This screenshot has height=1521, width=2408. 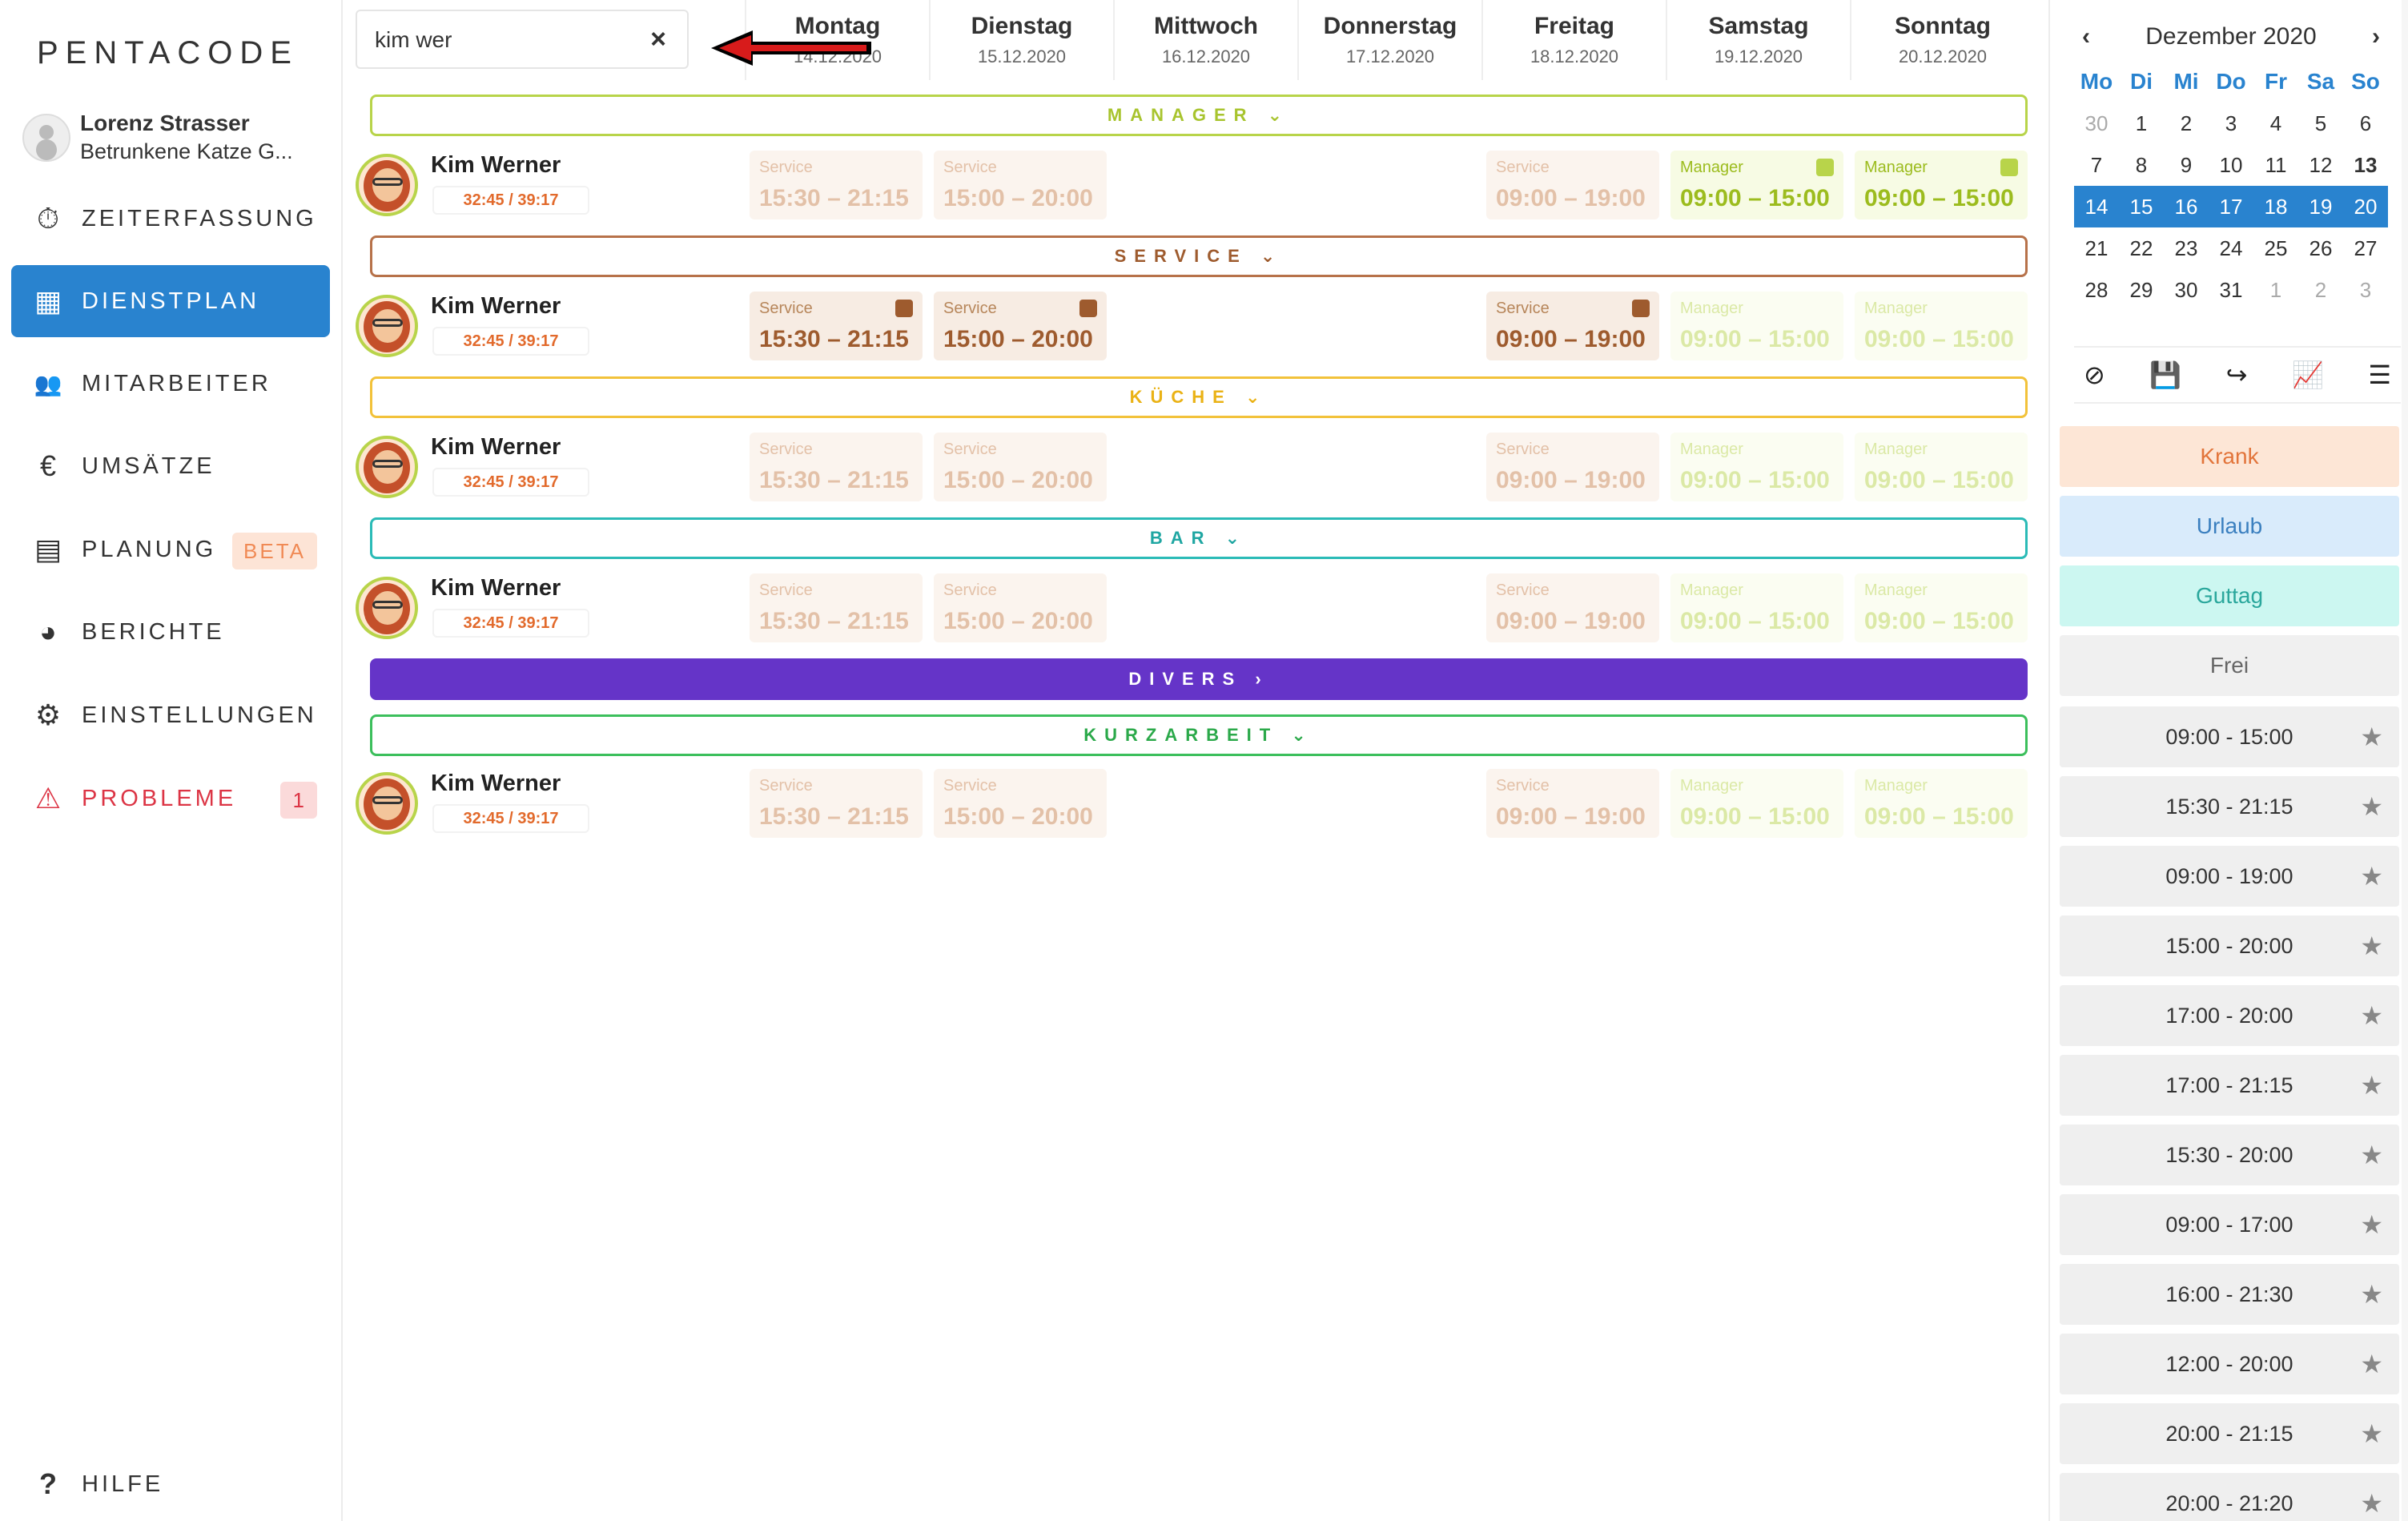 I want to click on calendar-day: 28, so click(x=2096, y=290).